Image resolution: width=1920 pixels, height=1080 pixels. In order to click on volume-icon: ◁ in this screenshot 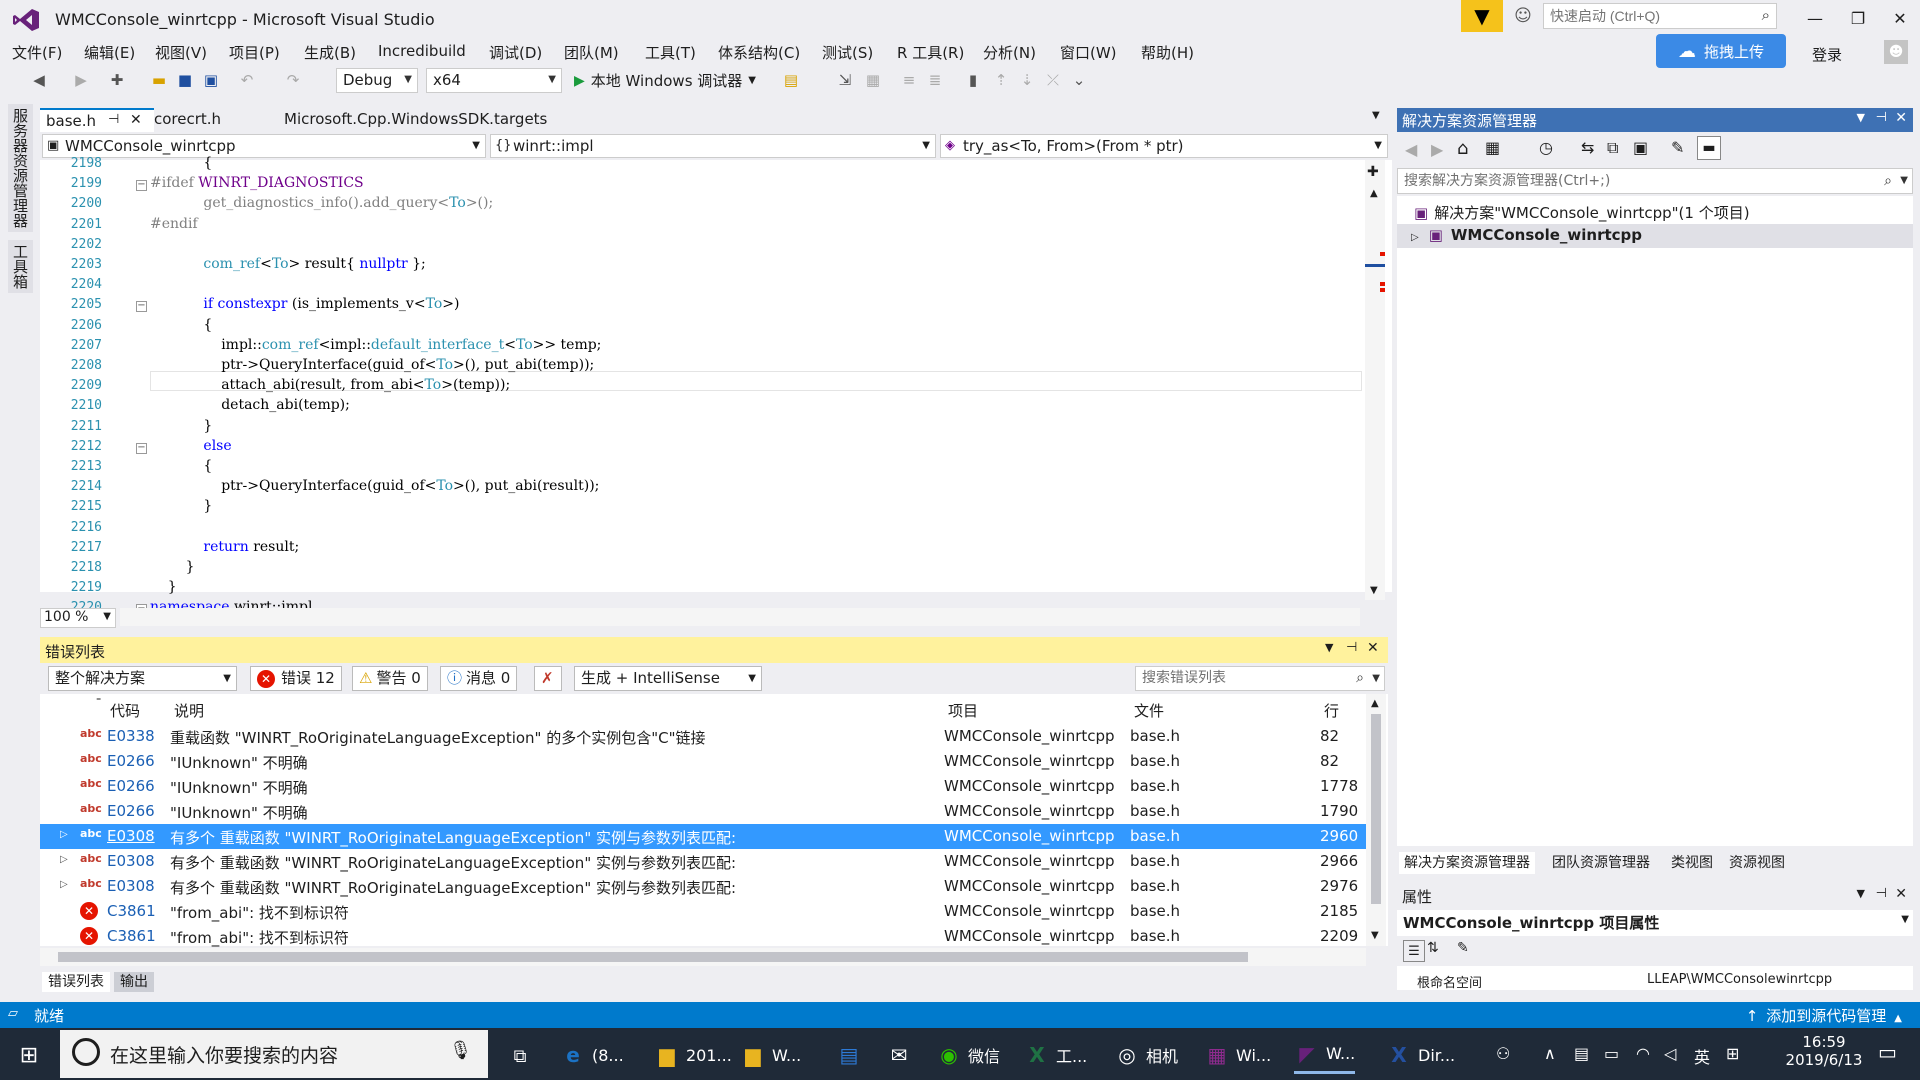, I will do `click(1670, 1053)`.